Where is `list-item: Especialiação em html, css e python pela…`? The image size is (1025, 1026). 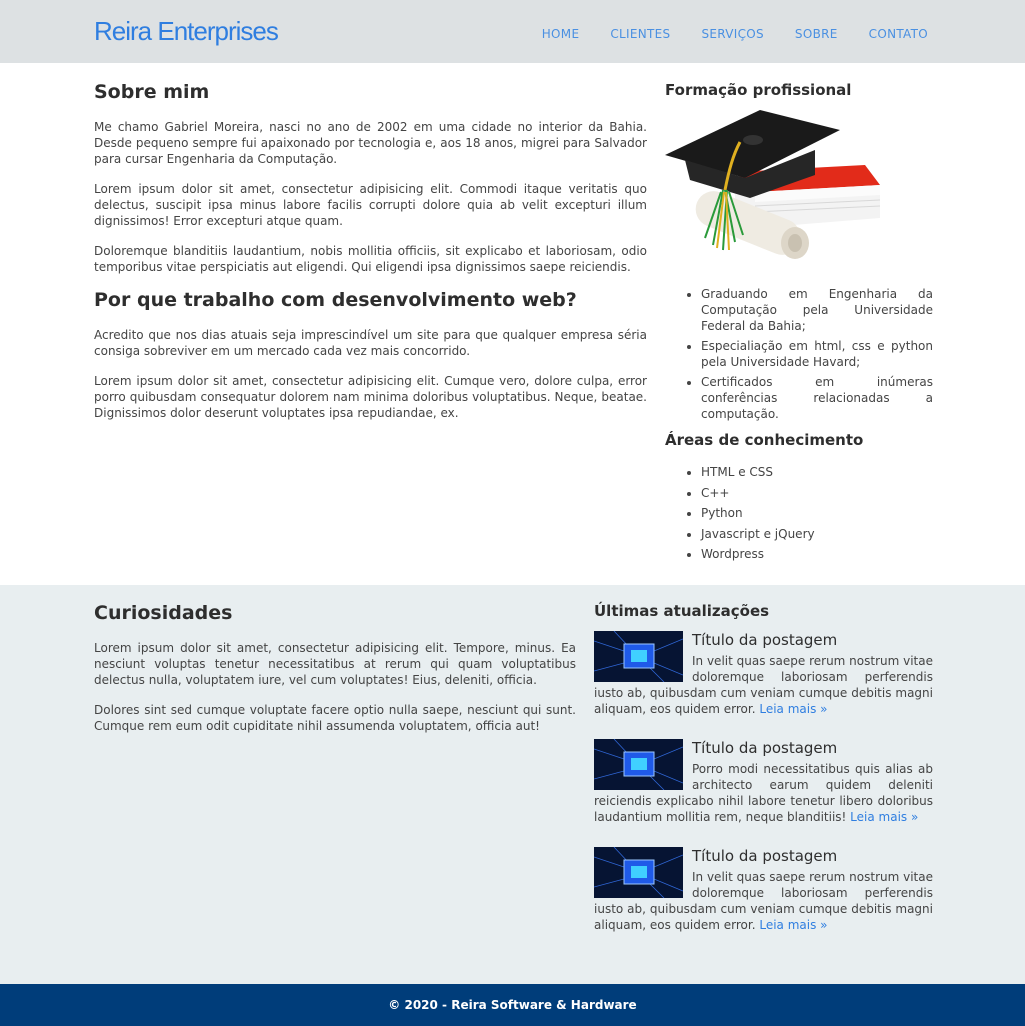 list-item: Especialiação em html, css e python pela… is located at coordinates (817, 354).